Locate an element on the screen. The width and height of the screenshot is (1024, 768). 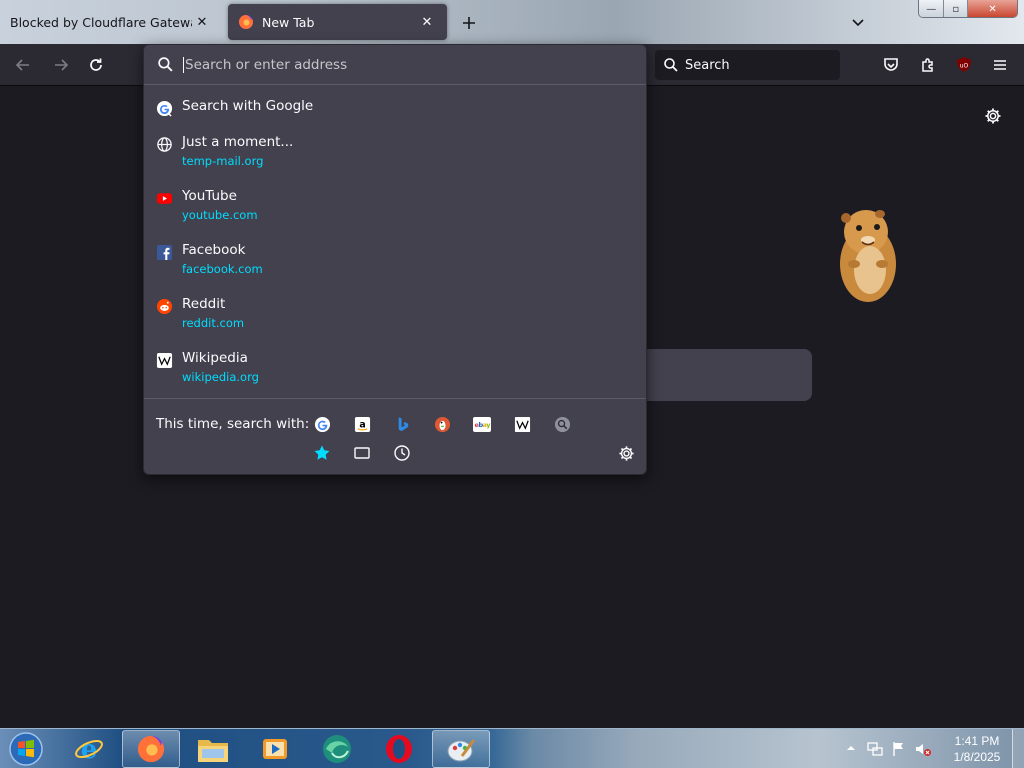
pocket-icon is located at coordinates (891, 64).